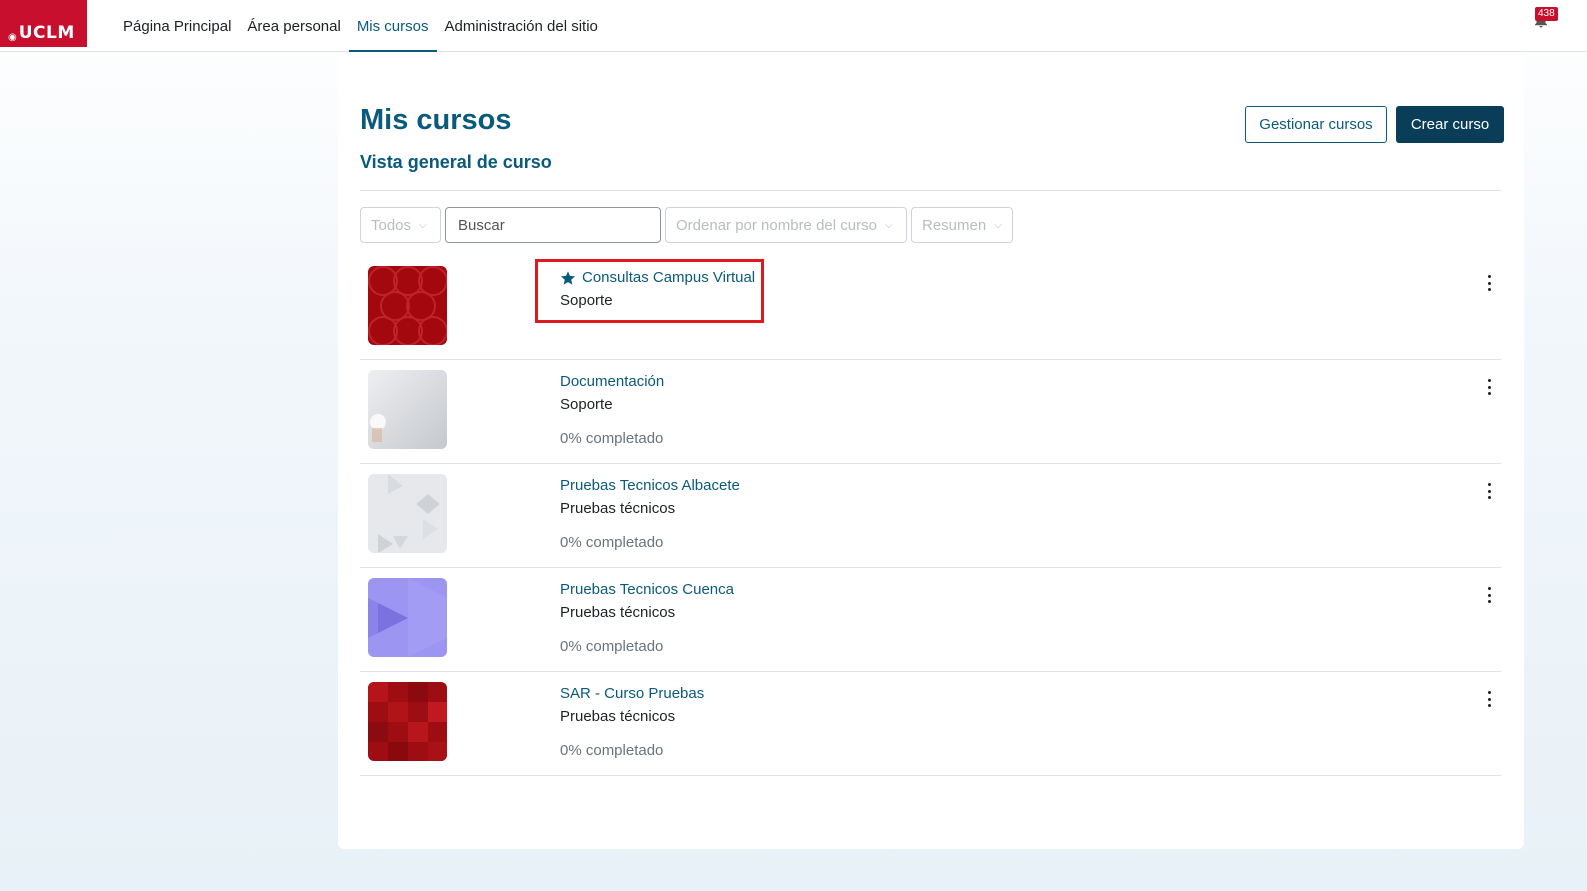 The image size is (1587, 891). Describe the element at coordinates (568, 277) in the screenshot. I see `star-icon` at that location.